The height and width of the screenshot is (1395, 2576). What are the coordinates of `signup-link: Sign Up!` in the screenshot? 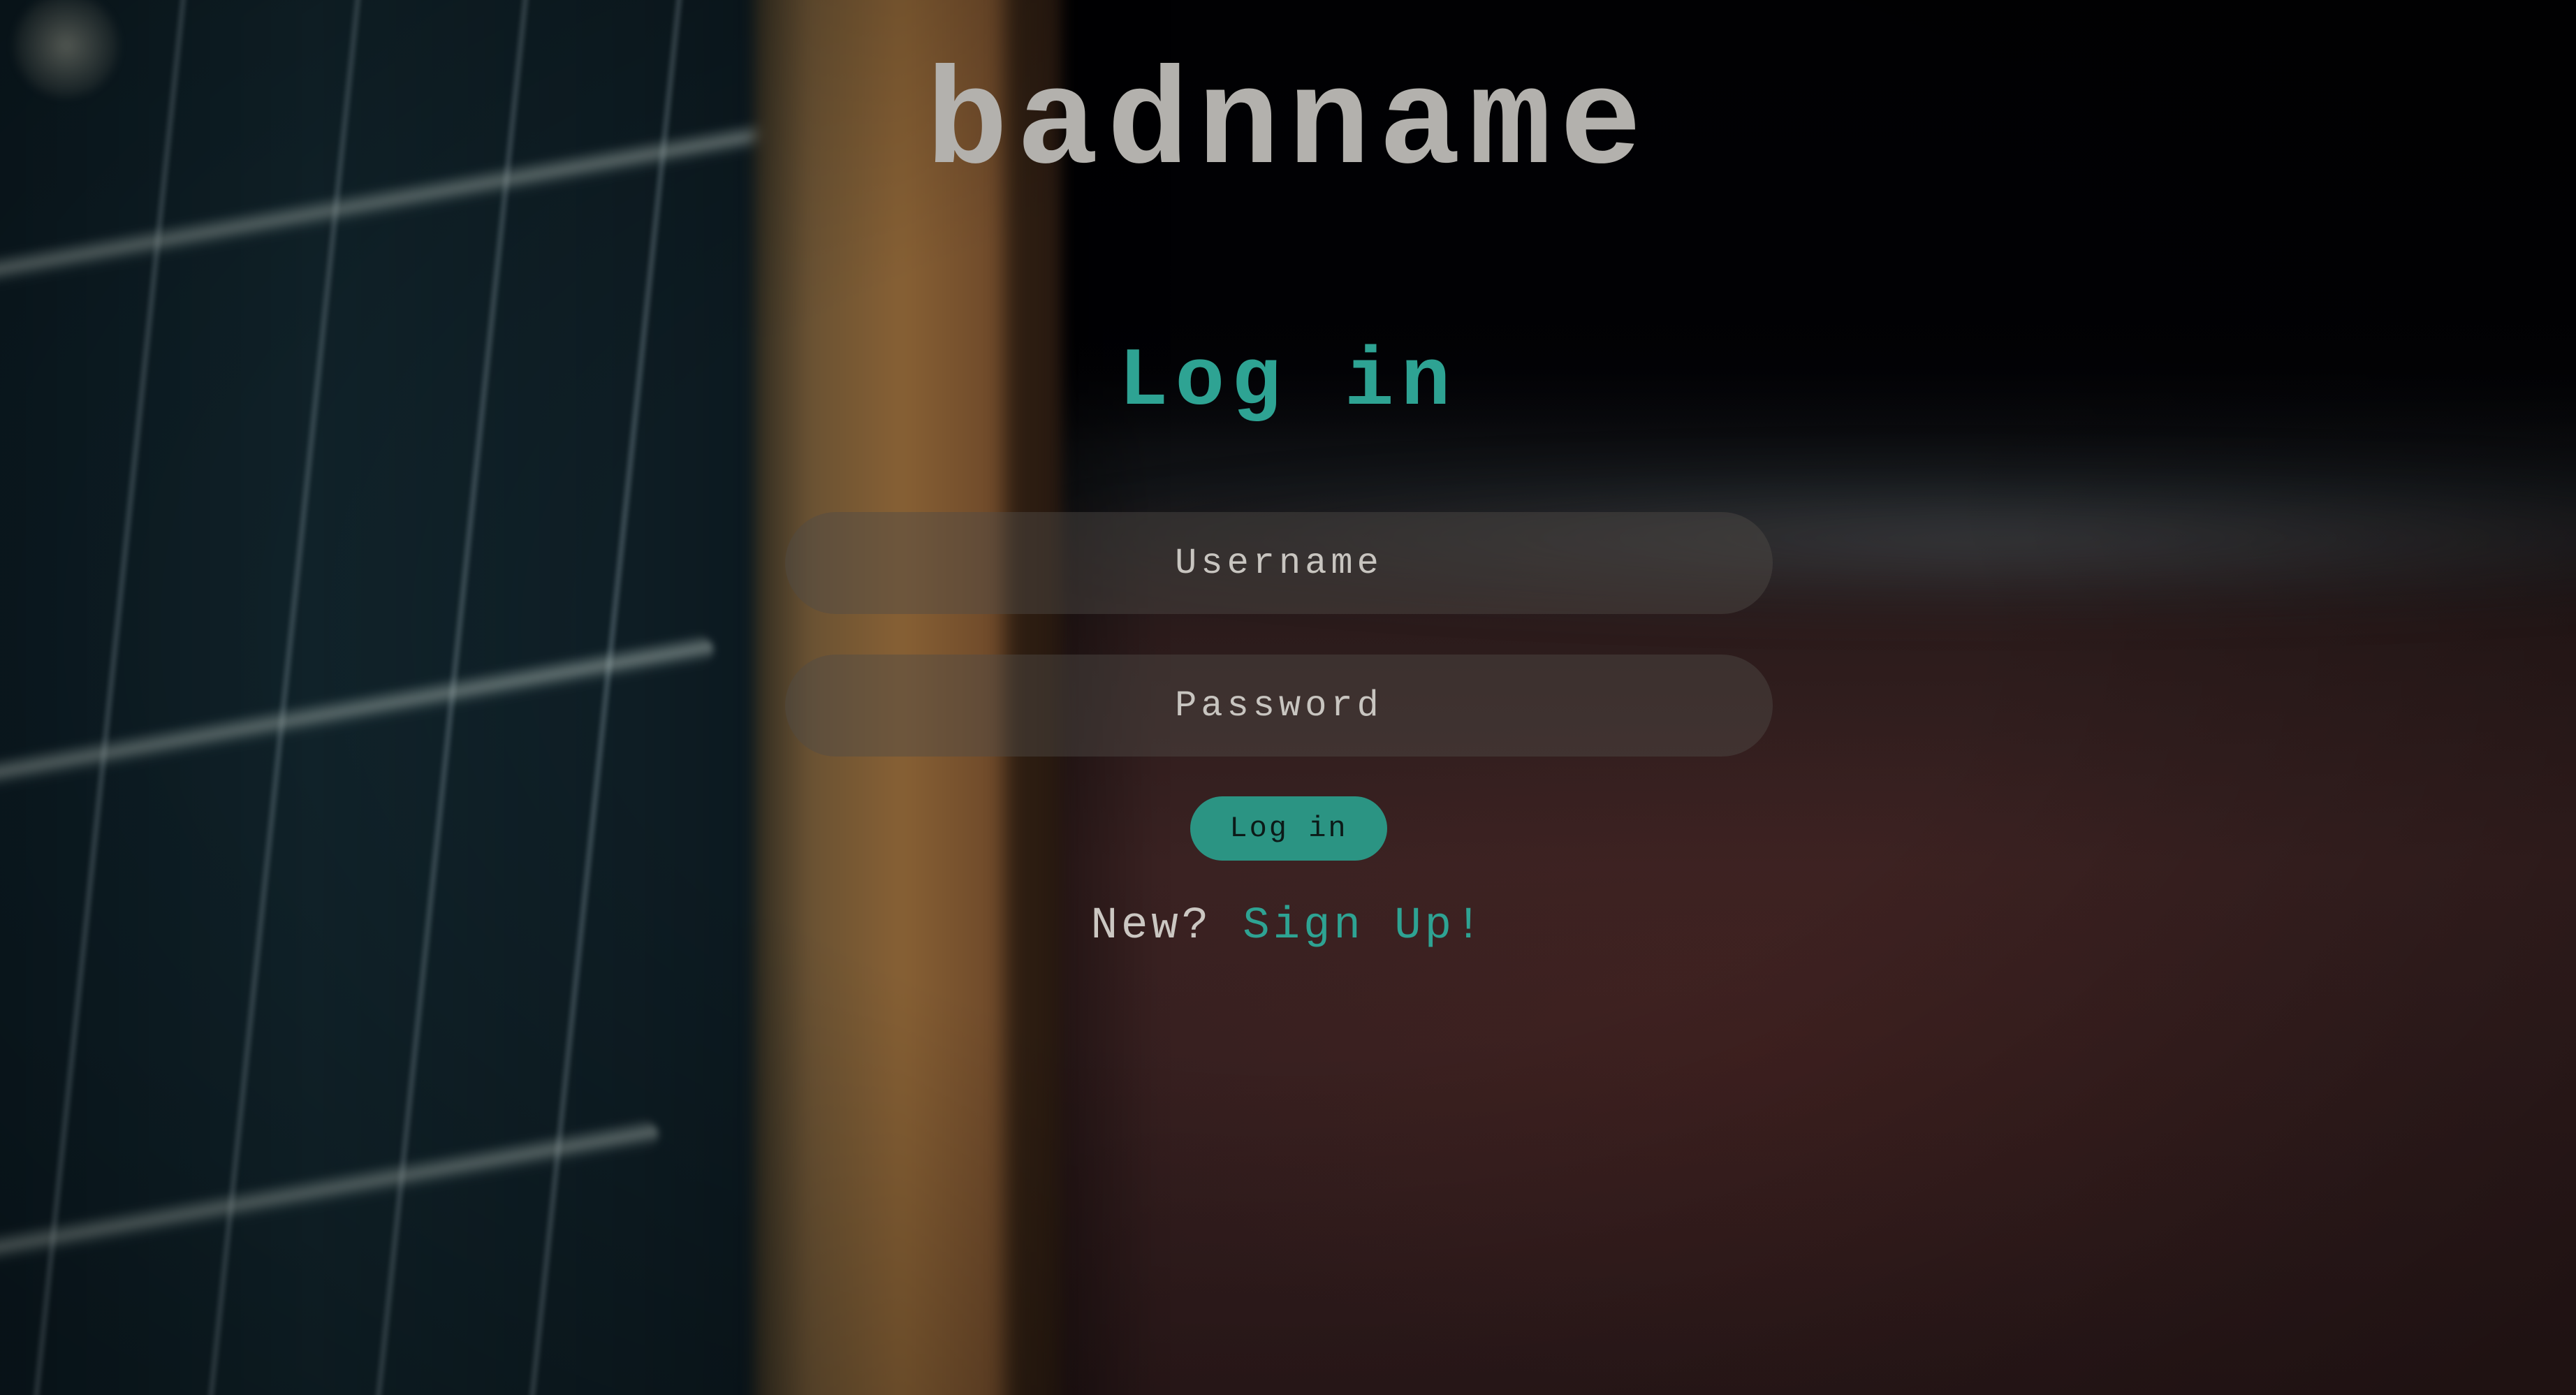 It's located at (1364, 926).